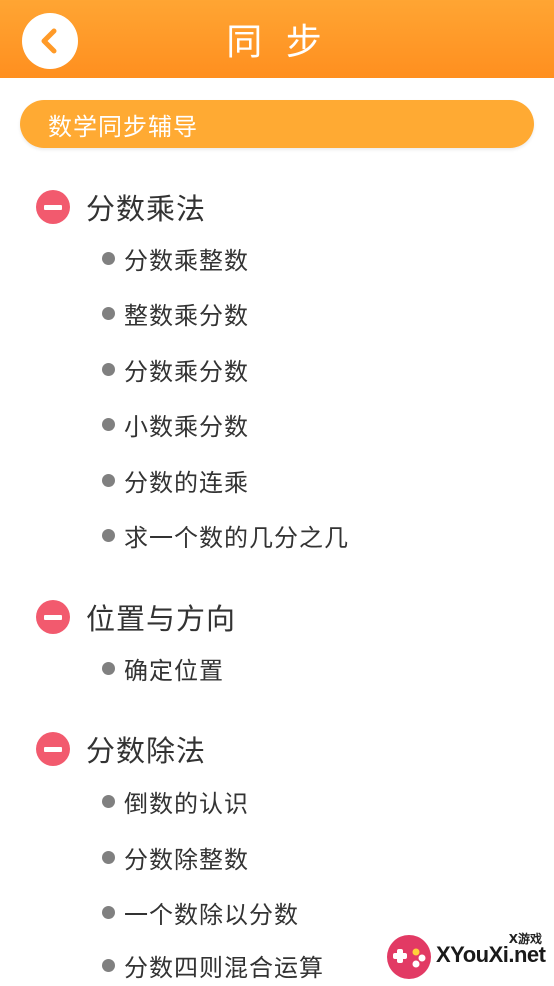 The width and height of the screenshot is (554, 986). I want to click on lesson-item: 分数乘分数, so click(175, 369).